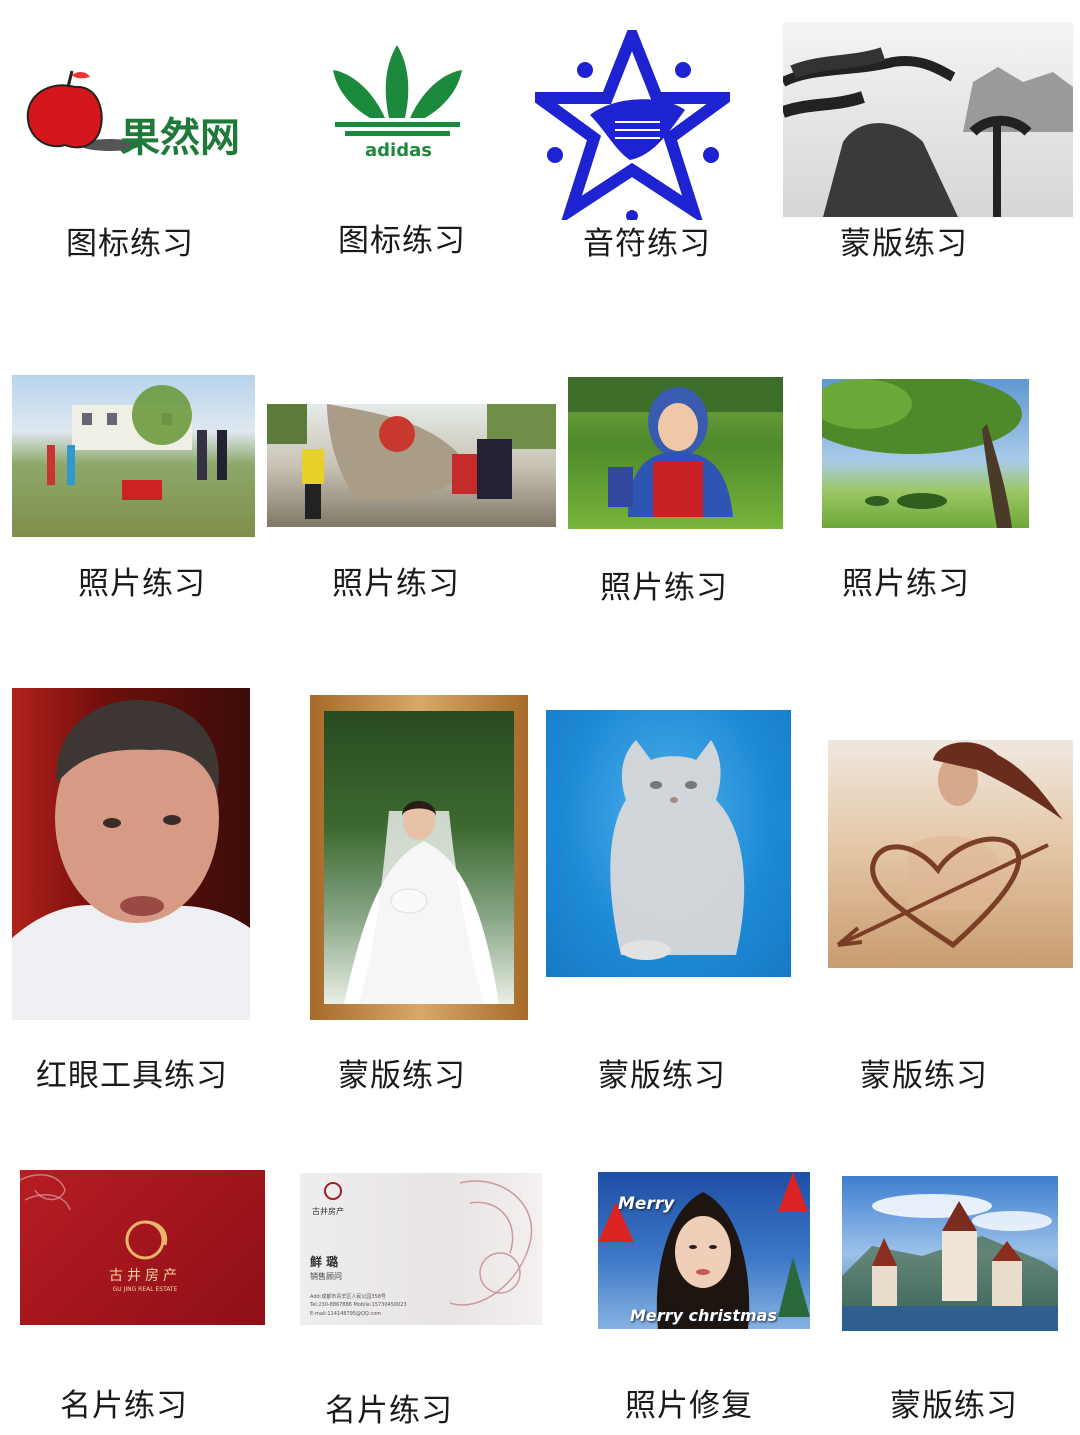  I want to click on pine-landscape-image, so click(928, 119).